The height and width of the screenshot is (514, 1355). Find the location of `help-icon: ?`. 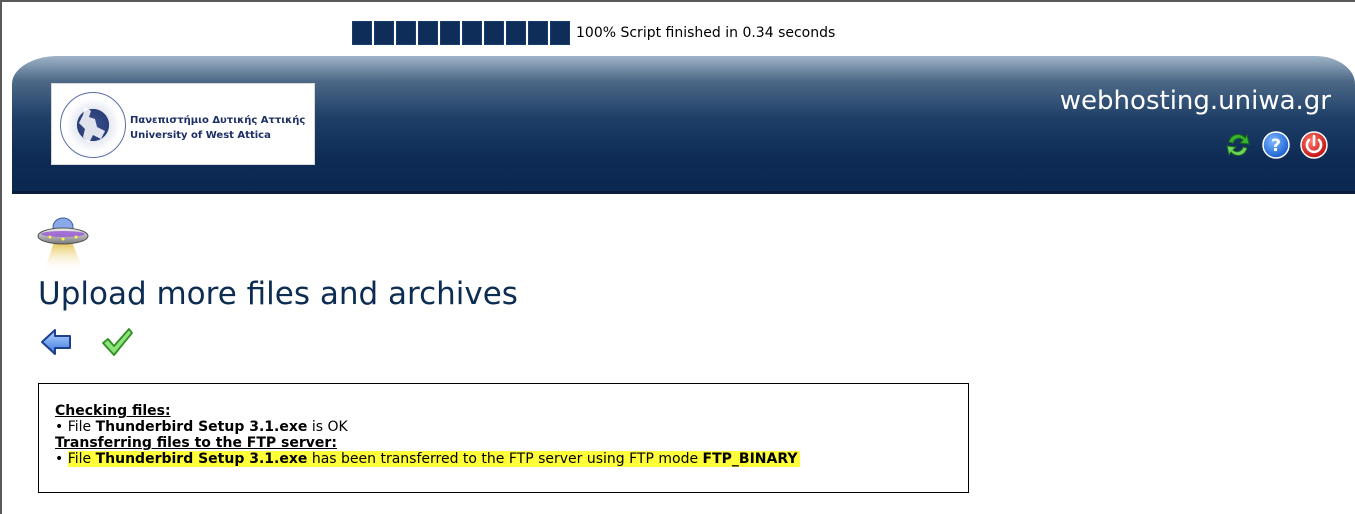

help-icon: ? is located at coordinates (1276, 145).